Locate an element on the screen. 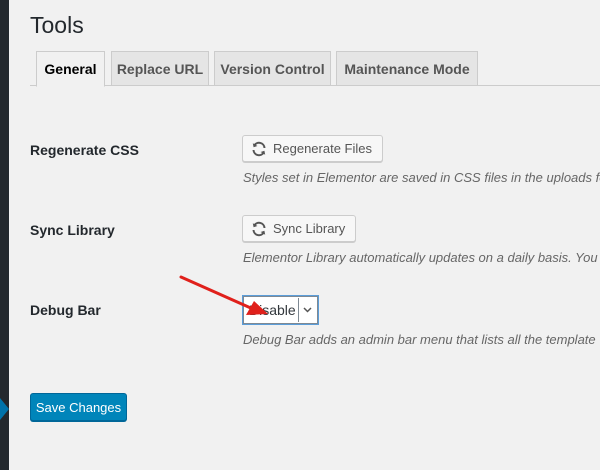  sidebar-active-indicator is located at coordinates (4, 409).